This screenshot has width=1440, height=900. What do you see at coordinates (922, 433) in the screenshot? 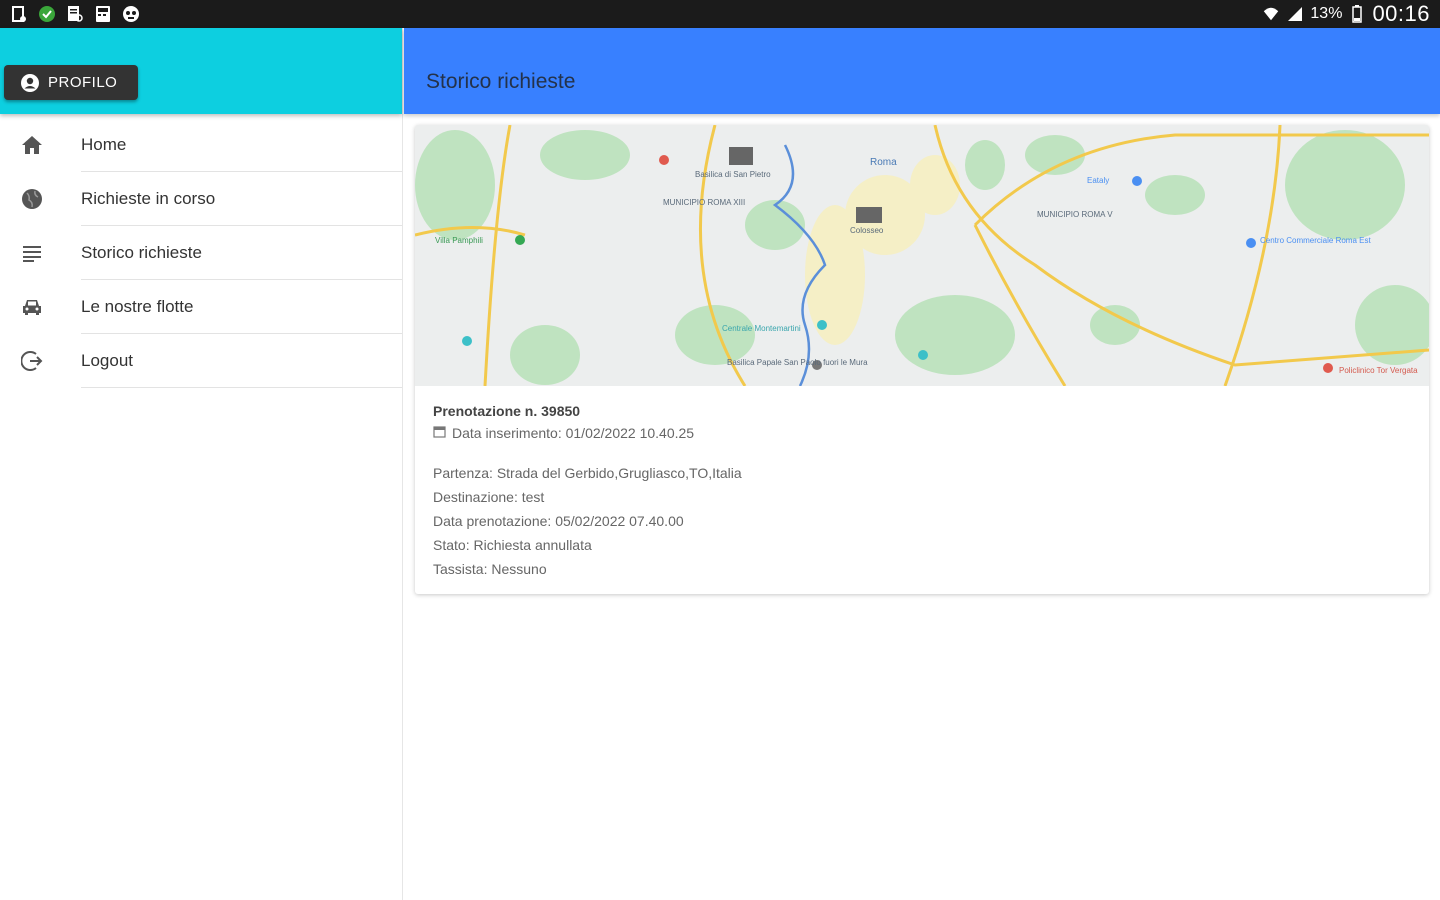
I see `inserted-date-row: Data inserimento: 01/02/2022 10.40.25` at bounding box center [922, 433].